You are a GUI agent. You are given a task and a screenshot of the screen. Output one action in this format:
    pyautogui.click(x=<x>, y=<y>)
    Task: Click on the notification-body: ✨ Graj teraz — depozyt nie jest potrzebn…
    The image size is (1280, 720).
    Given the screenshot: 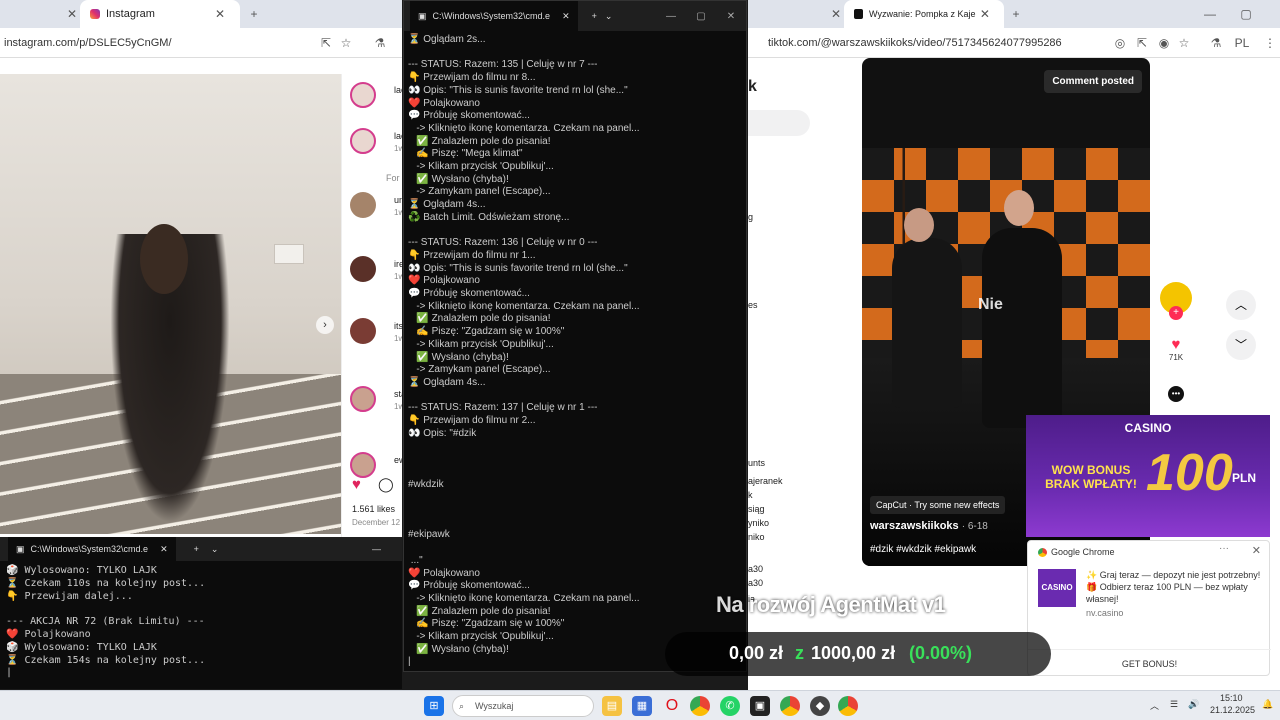 What is the action you would take?
    pyautogui.click(x=1174, y=594)
    